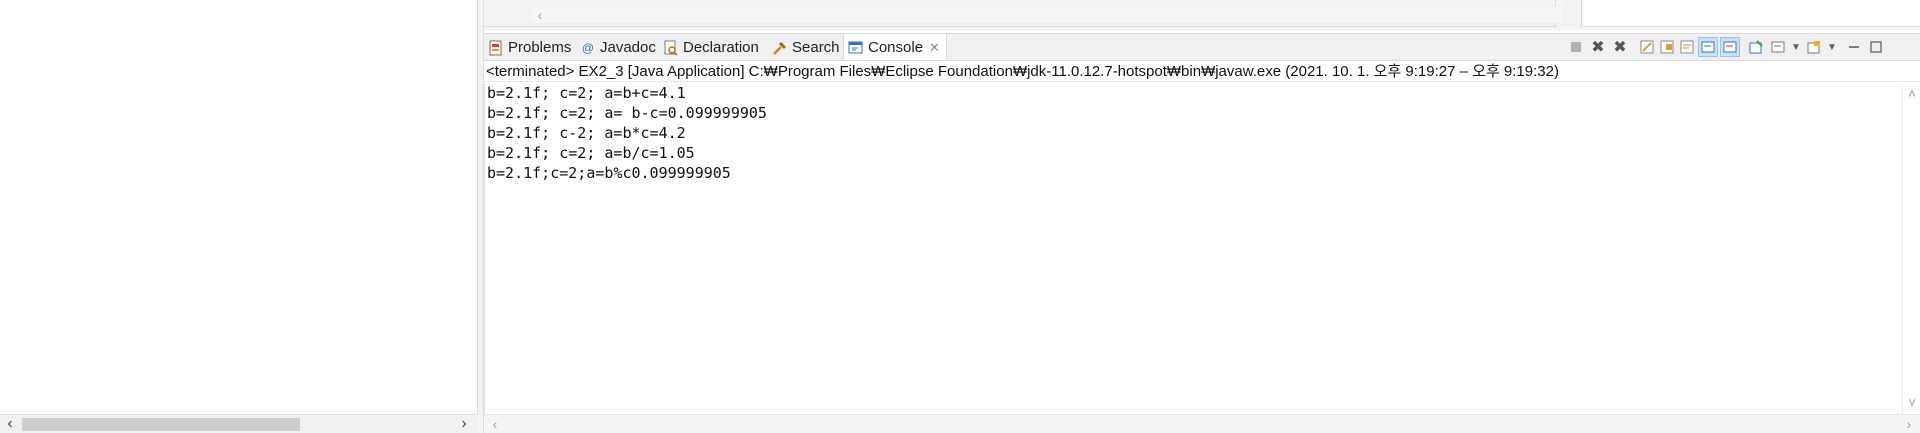 The height and width of the screenshot is (433, 1920). I want to click on console-vertical-scrollbar: ˄ ˅, so click(1911, 248).